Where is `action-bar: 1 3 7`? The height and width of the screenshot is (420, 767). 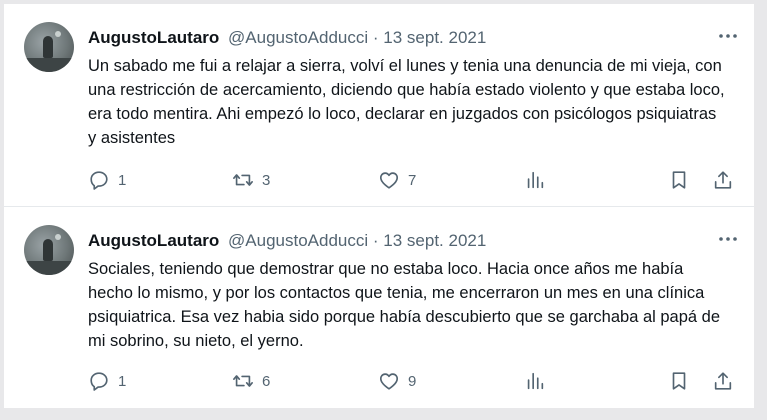
action-bar: 1 3 7 is located at coordinates (379, 180).